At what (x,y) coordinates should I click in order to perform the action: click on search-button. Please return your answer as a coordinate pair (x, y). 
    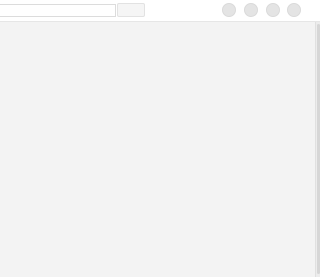
    Looking at the image, I should click on (131, 10).